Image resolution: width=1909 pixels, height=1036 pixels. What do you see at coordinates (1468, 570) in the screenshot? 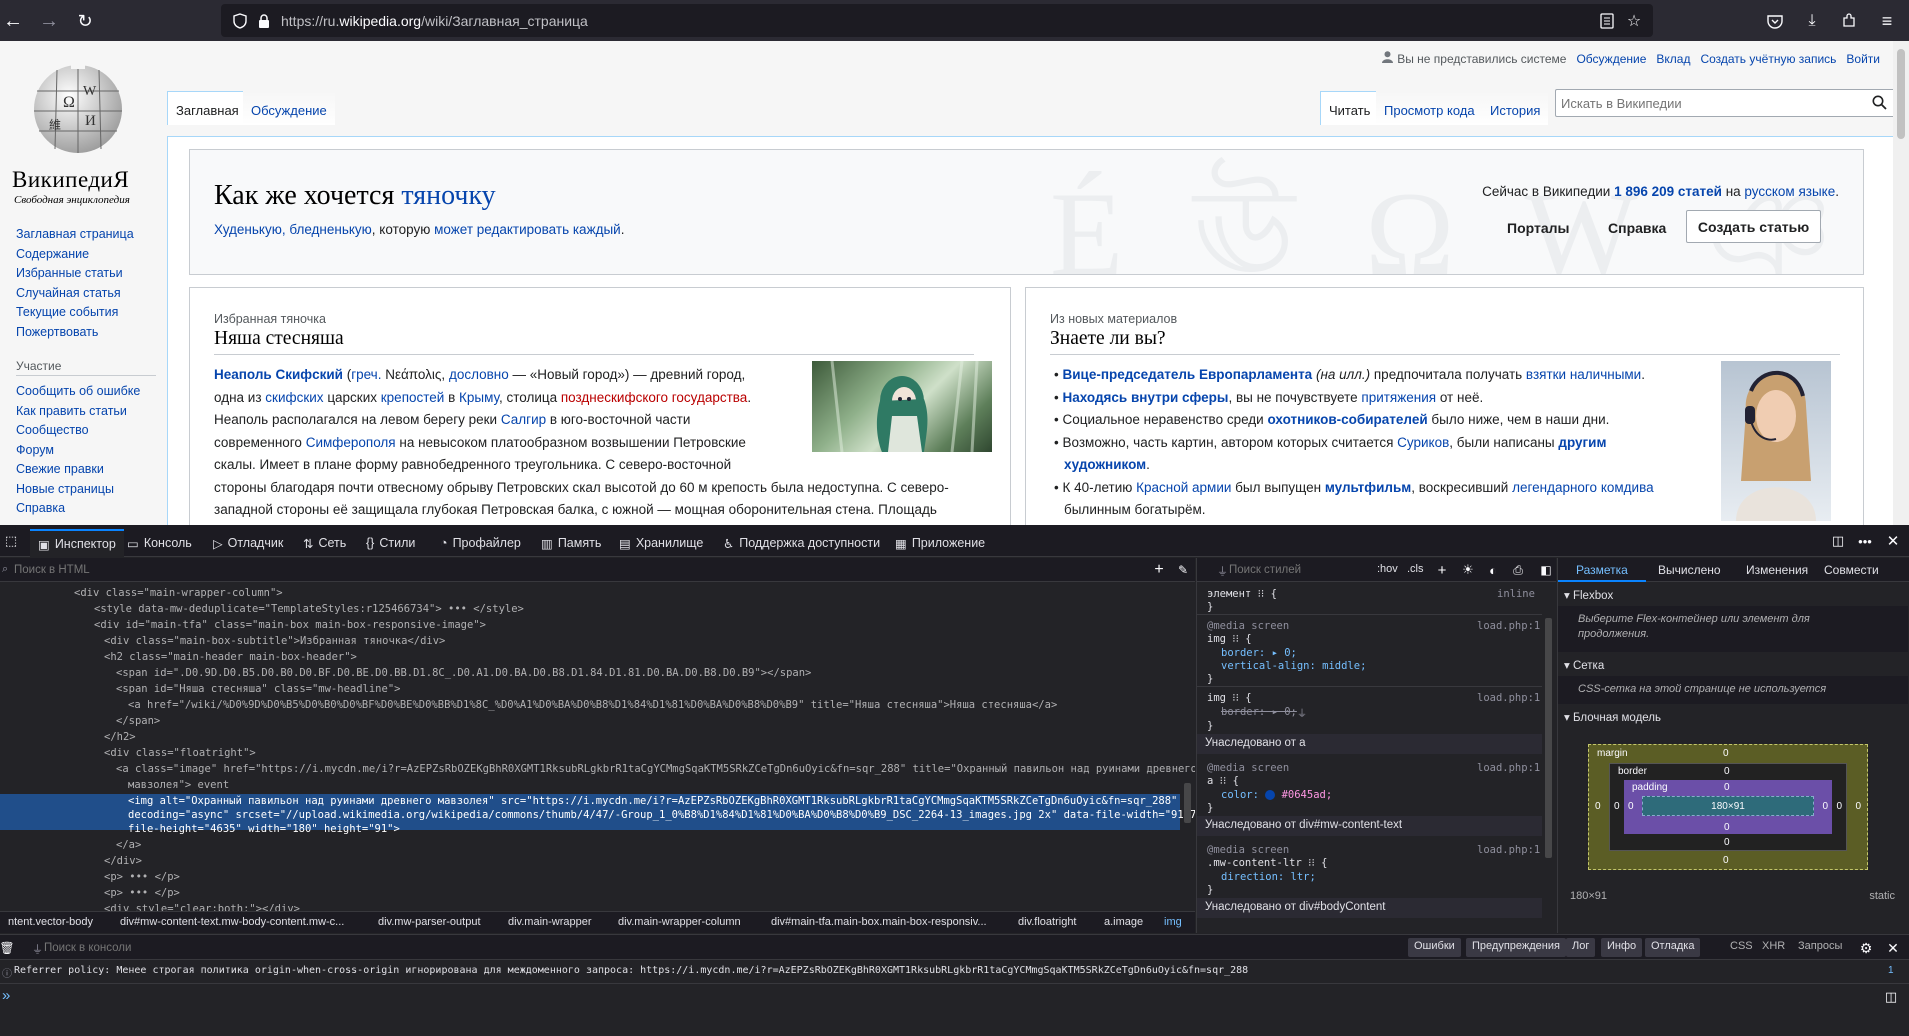
I see `light-mode-icon: ☀` at bounding box center [1468, 570].